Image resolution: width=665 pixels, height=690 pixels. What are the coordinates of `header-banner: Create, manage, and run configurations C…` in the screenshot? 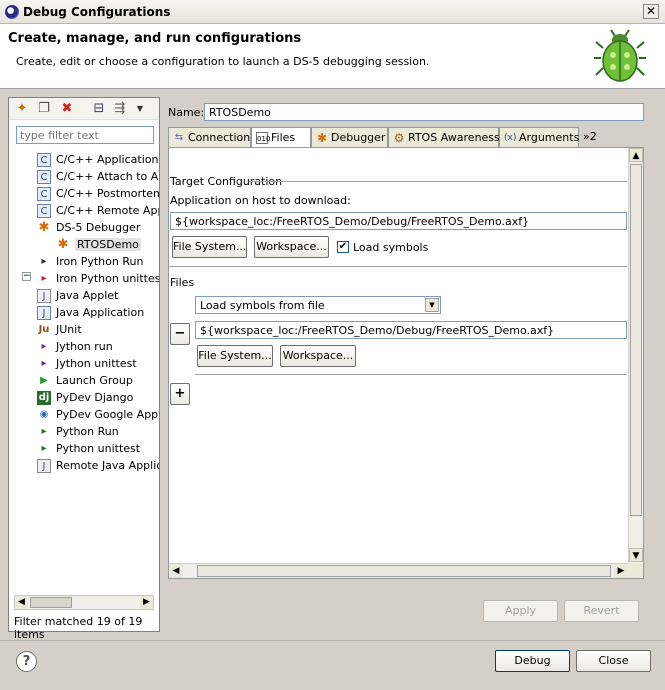 It's located at (332, 56).